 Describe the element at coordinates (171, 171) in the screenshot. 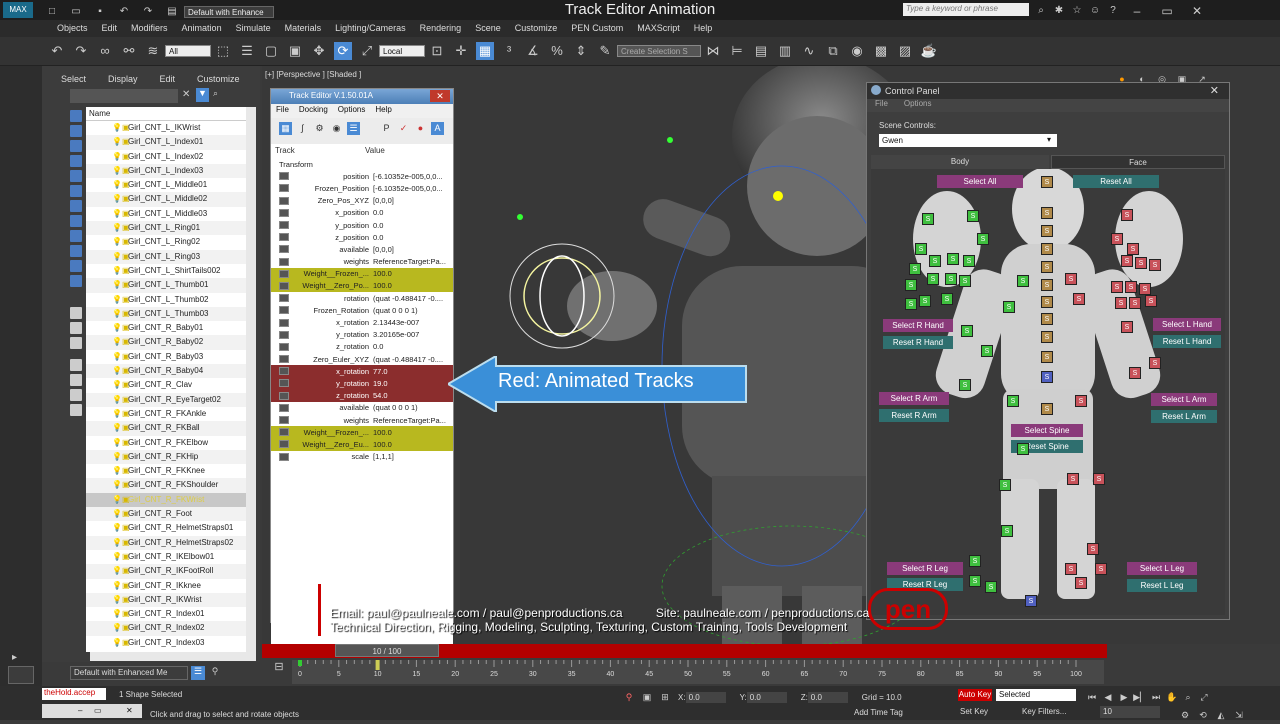

I see `list-item: 💡▣ Girl_CNT_L_Index03` at that location.